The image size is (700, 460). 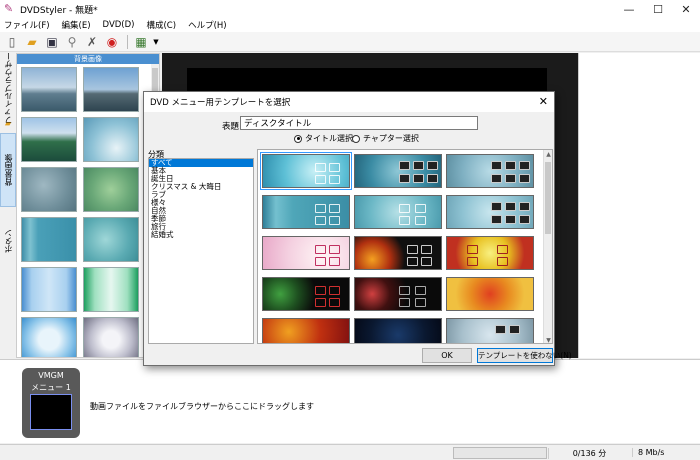 What do you see at coordinates (201, 235) in the screenshot?
I see `category-item: 結婚式` at bounding box center [201, 235].